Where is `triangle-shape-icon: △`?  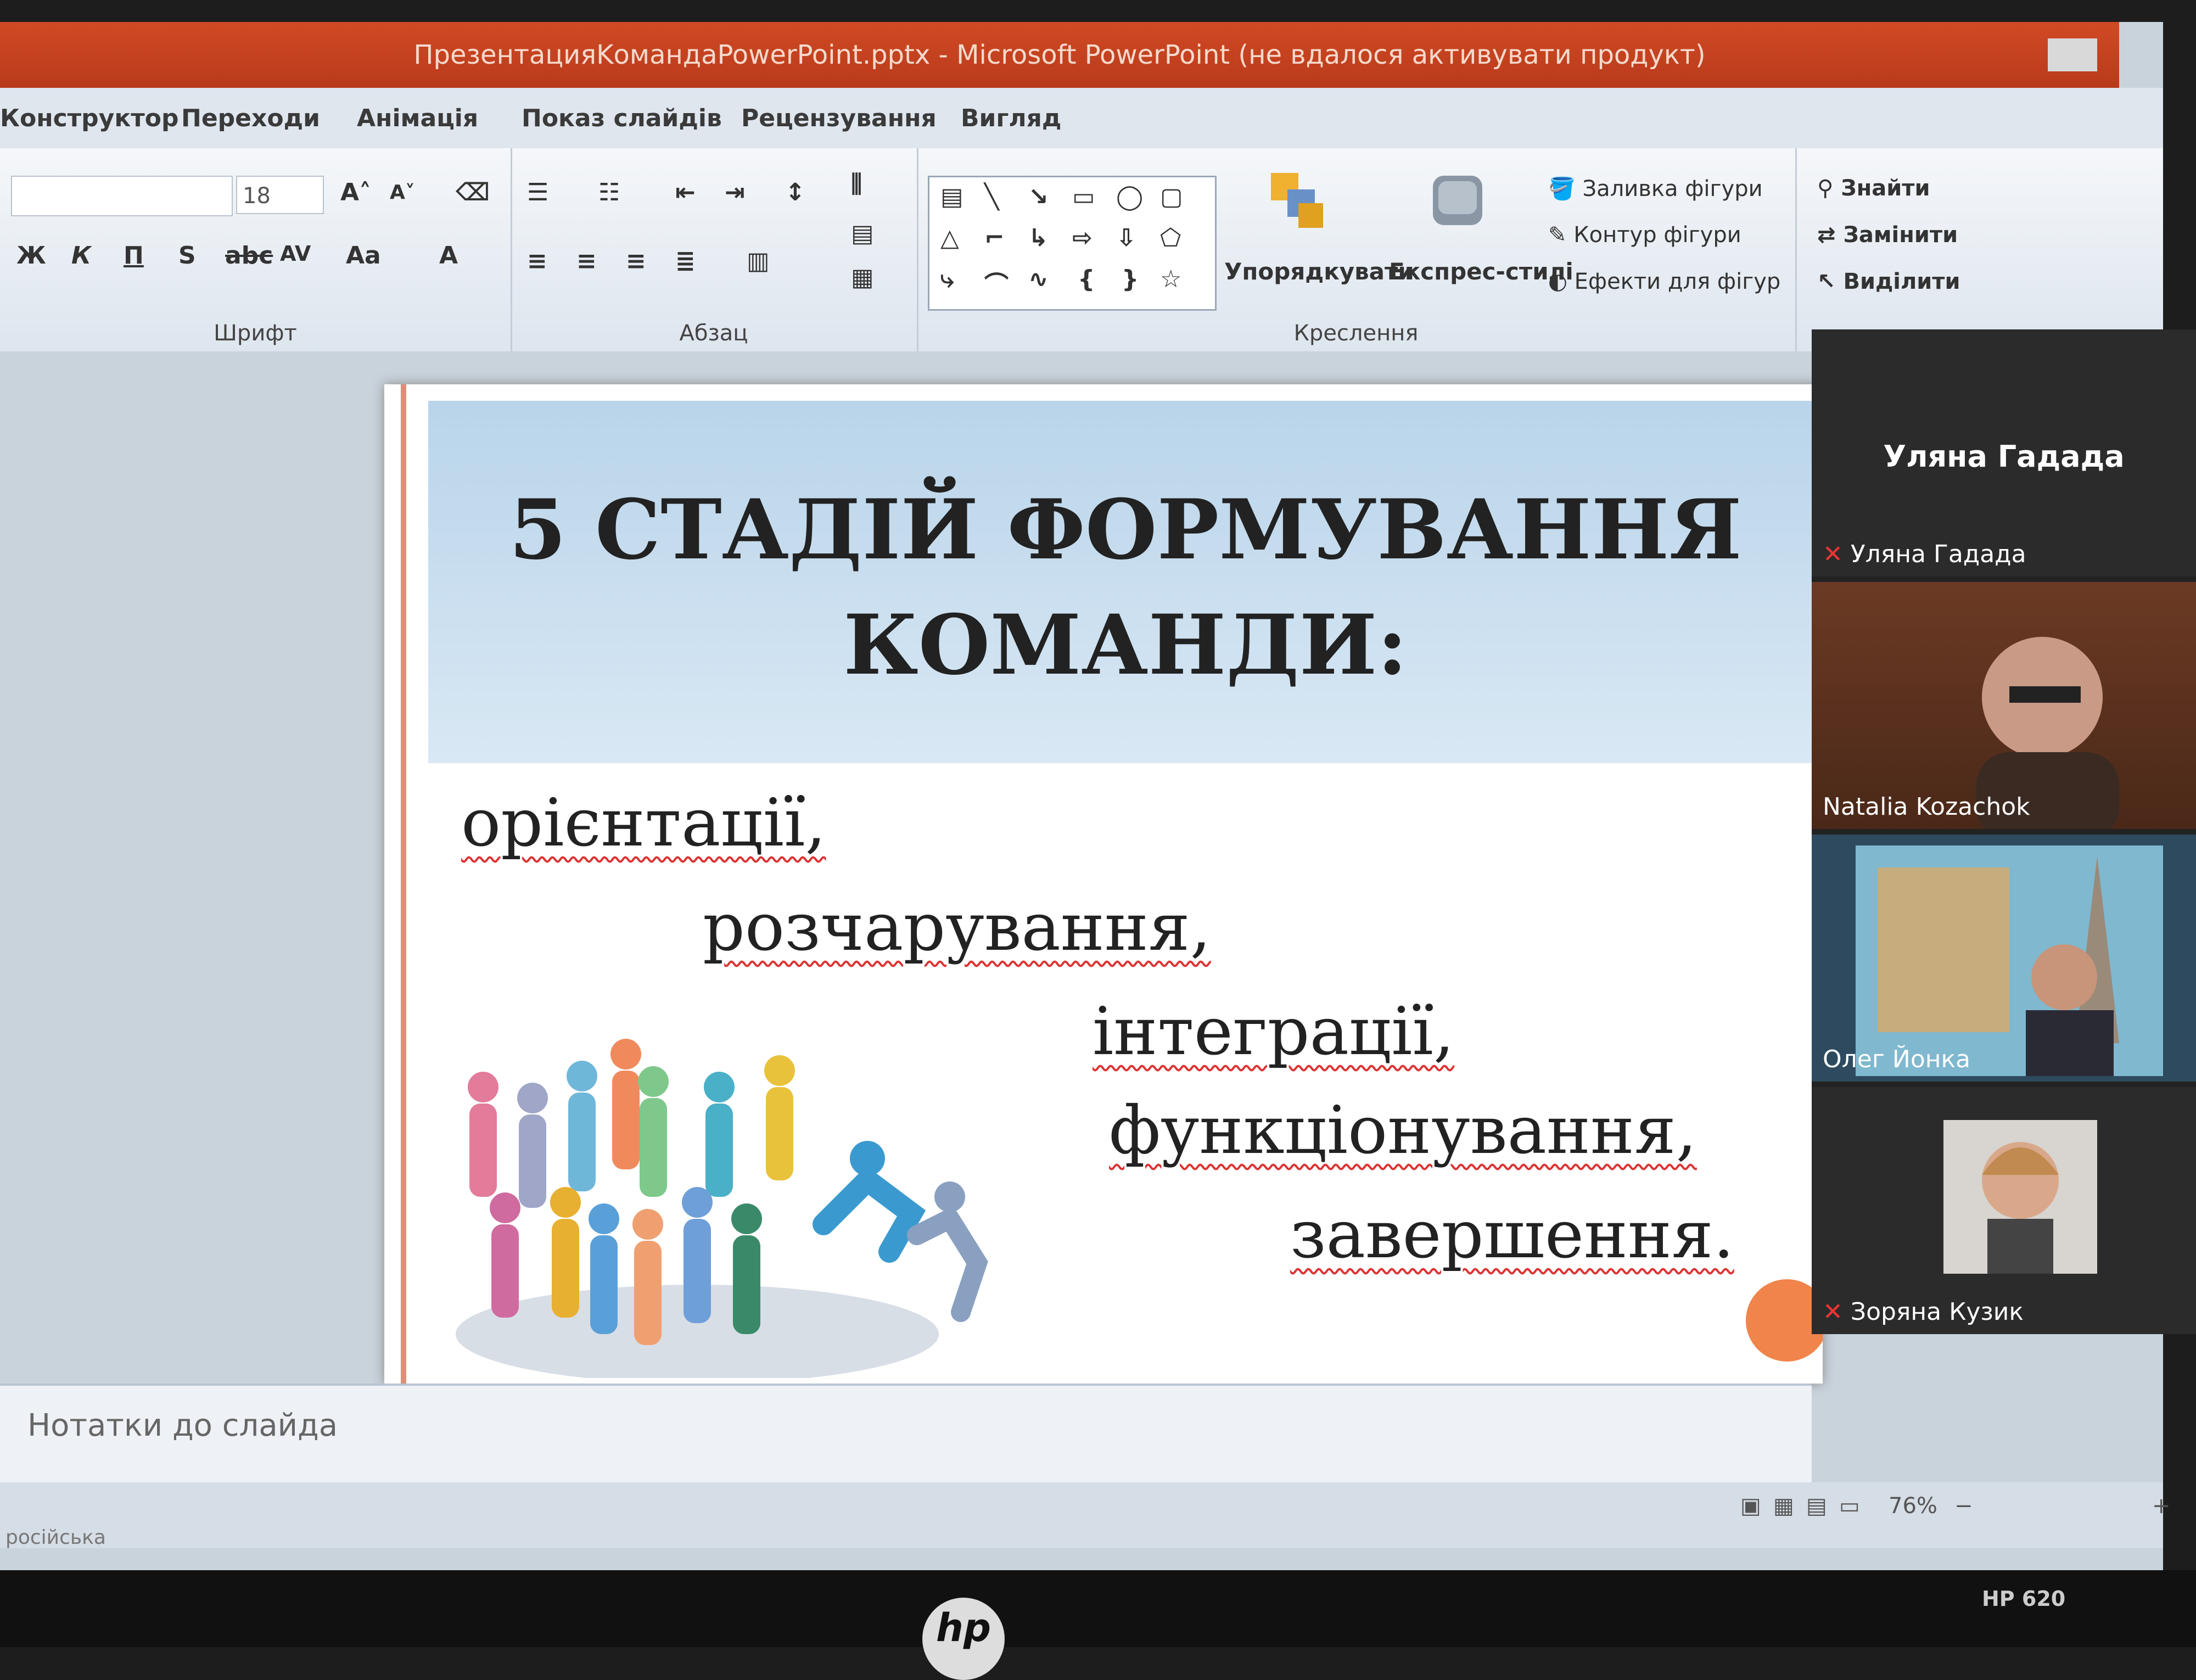
triangle-shape-icon: △ is located at coordinates (949, 238).